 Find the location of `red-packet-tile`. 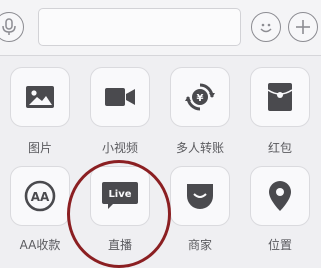

red-packet-tile is located at coordinates (280, 97).